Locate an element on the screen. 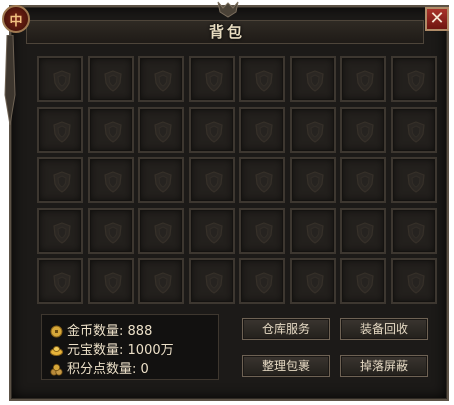 The height and width of the screenshot is (405, 454). equipment-recycle-button: 装备回收 is located at coordinates (384, 329).